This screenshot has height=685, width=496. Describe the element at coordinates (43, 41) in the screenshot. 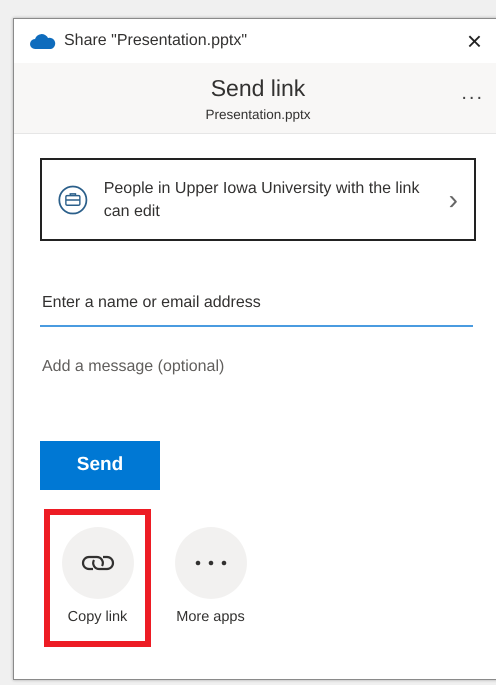

I see `cloud-icon` at that location.